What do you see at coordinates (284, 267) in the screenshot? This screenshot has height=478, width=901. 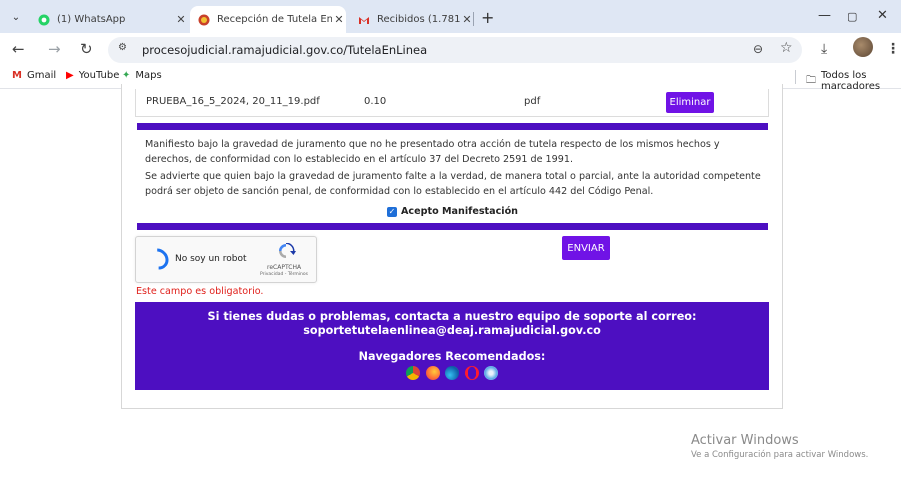 I see `recaptcha-brand: reCAPTCHA` at bounding box center [284, 267].